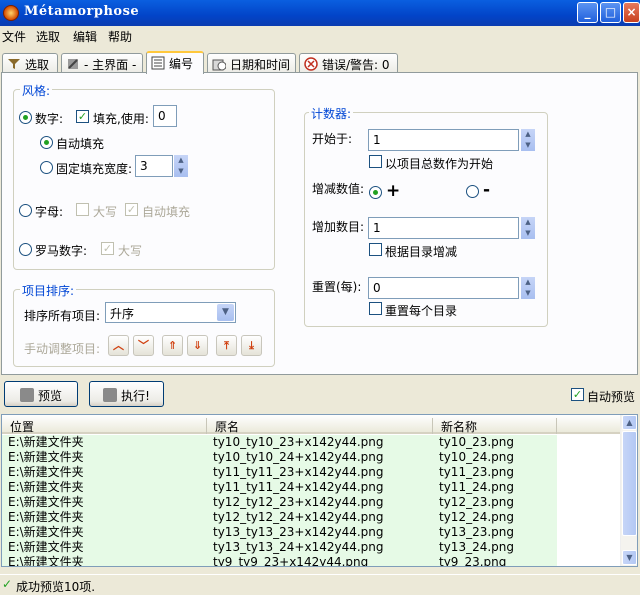 The image size is (640, 595). Describe the element at coordinates (48, 36) in the screenshot. I see `menu-select: 选取` at that location.